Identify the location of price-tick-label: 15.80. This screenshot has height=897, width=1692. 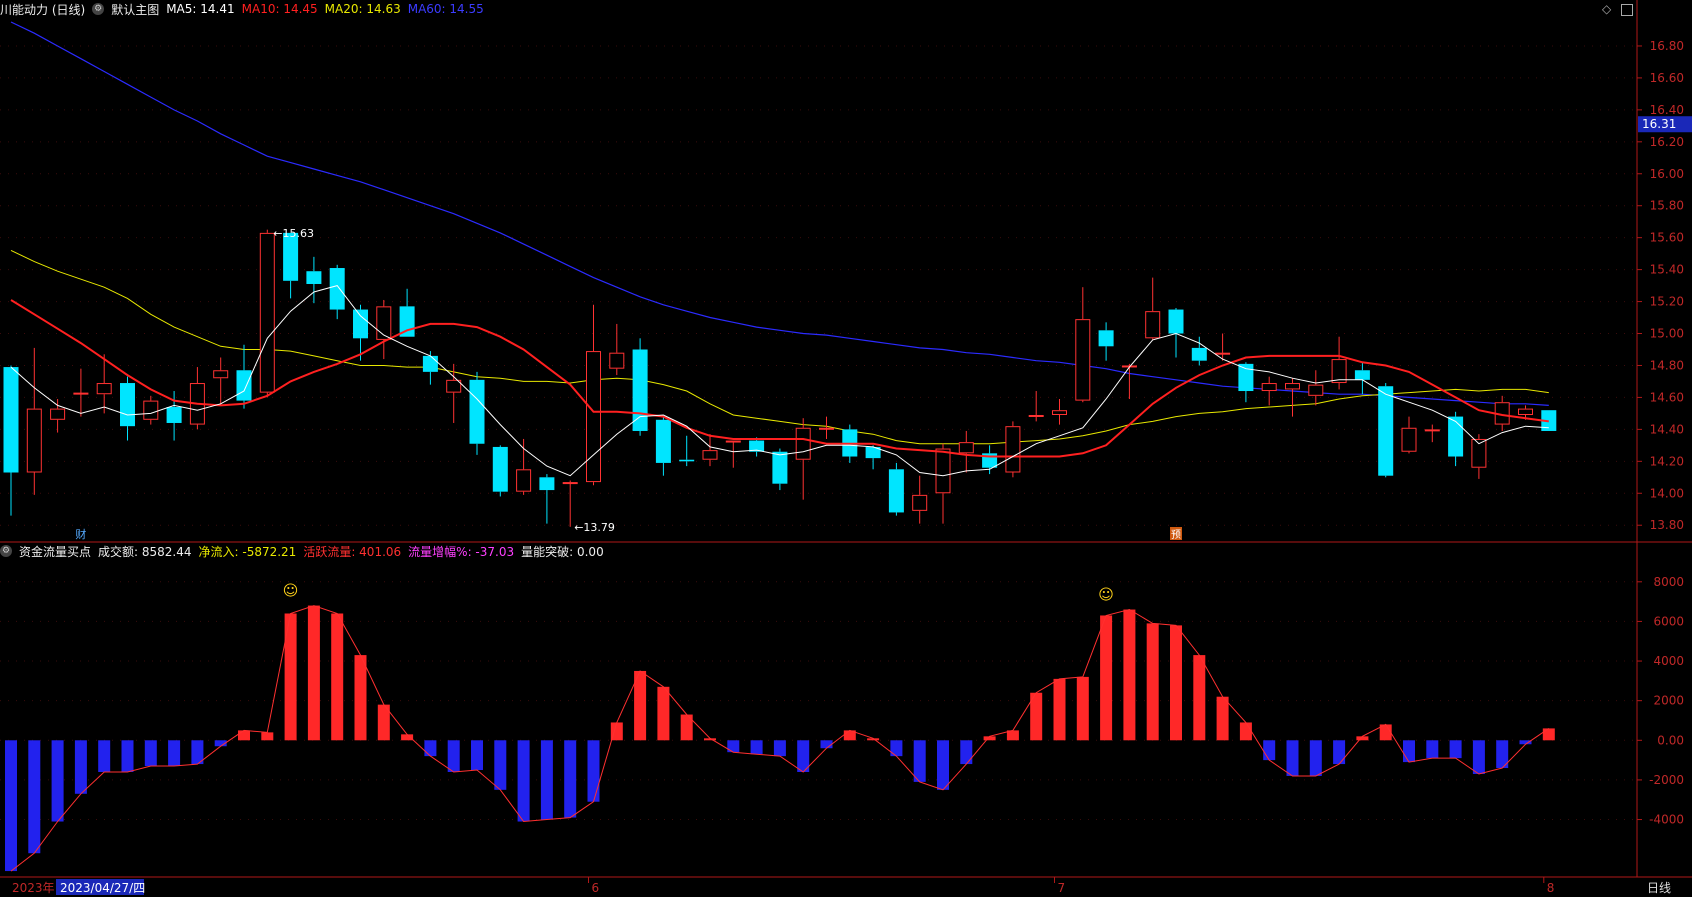
(1667, 206).